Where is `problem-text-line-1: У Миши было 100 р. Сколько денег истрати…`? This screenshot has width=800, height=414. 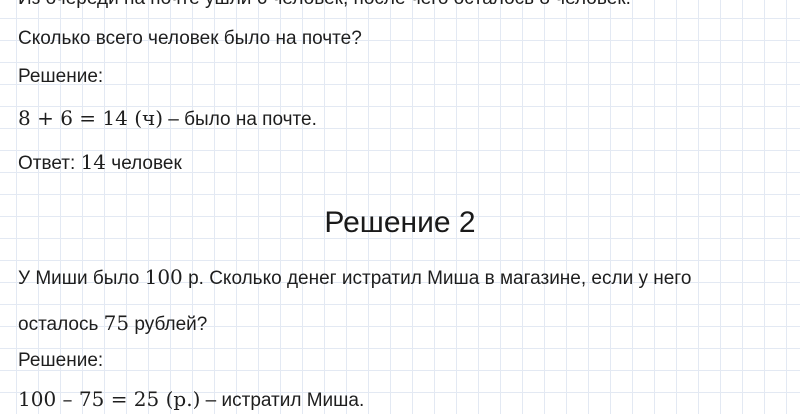
problem-text-line-1: У Миши было 100 р. Сколько денег истрати… is located at coordinates (354, 278).